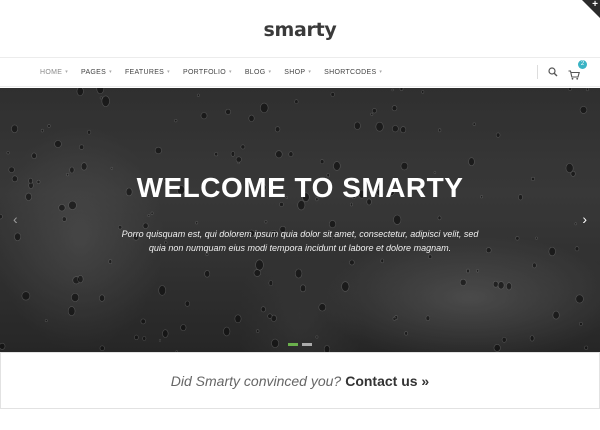  Describe the element at coordinates (300, 344) in the screenshot. I see `slider-pagination` at that location.